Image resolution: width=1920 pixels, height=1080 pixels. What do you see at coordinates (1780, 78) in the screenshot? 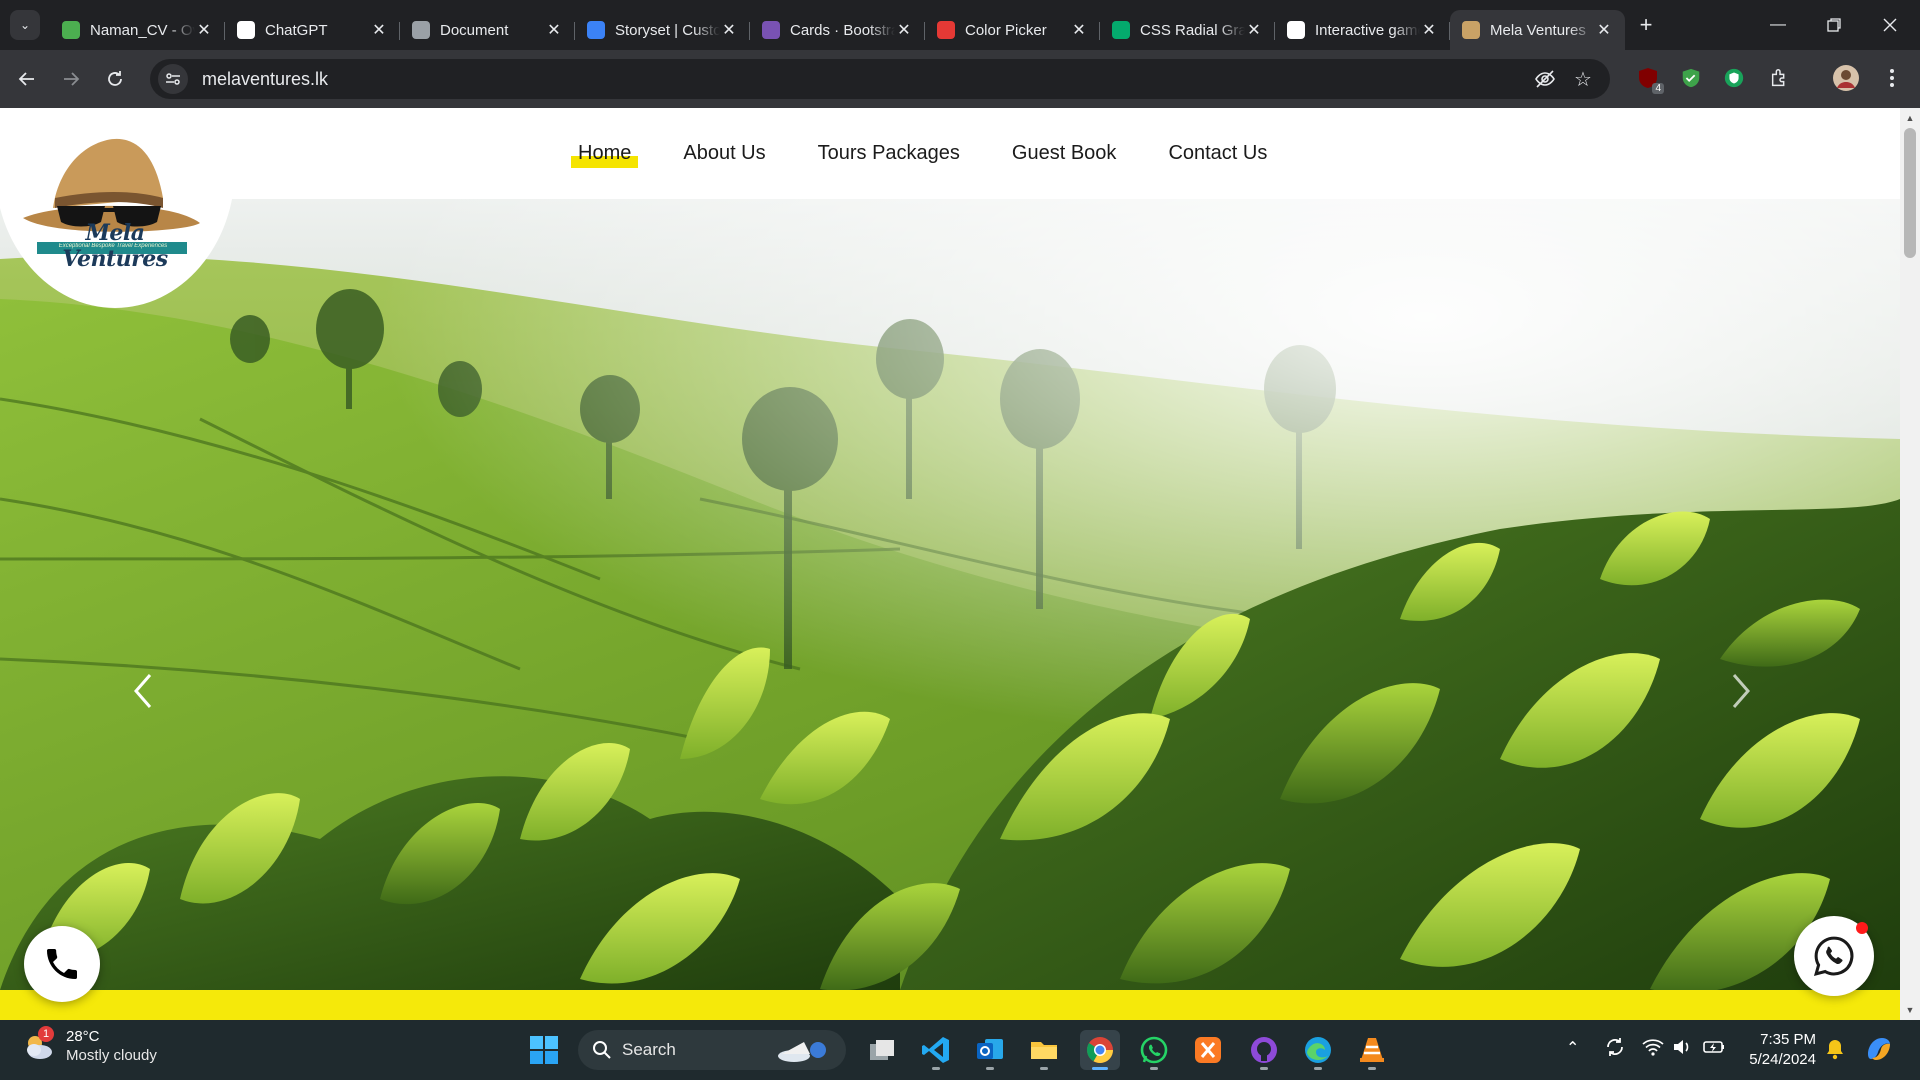
I see `extensions-button` at bounding box center [1780, 78].